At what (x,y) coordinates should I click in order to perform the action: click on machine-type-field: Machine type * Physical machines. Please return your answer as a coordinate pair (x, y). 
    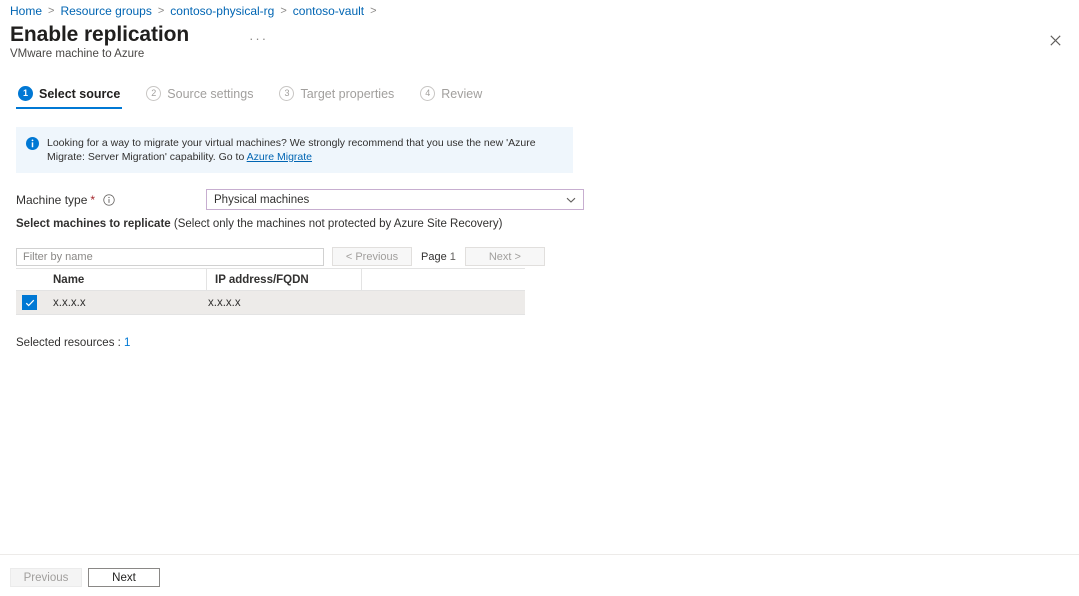
    Looking at the image, I should click on (300, 199).